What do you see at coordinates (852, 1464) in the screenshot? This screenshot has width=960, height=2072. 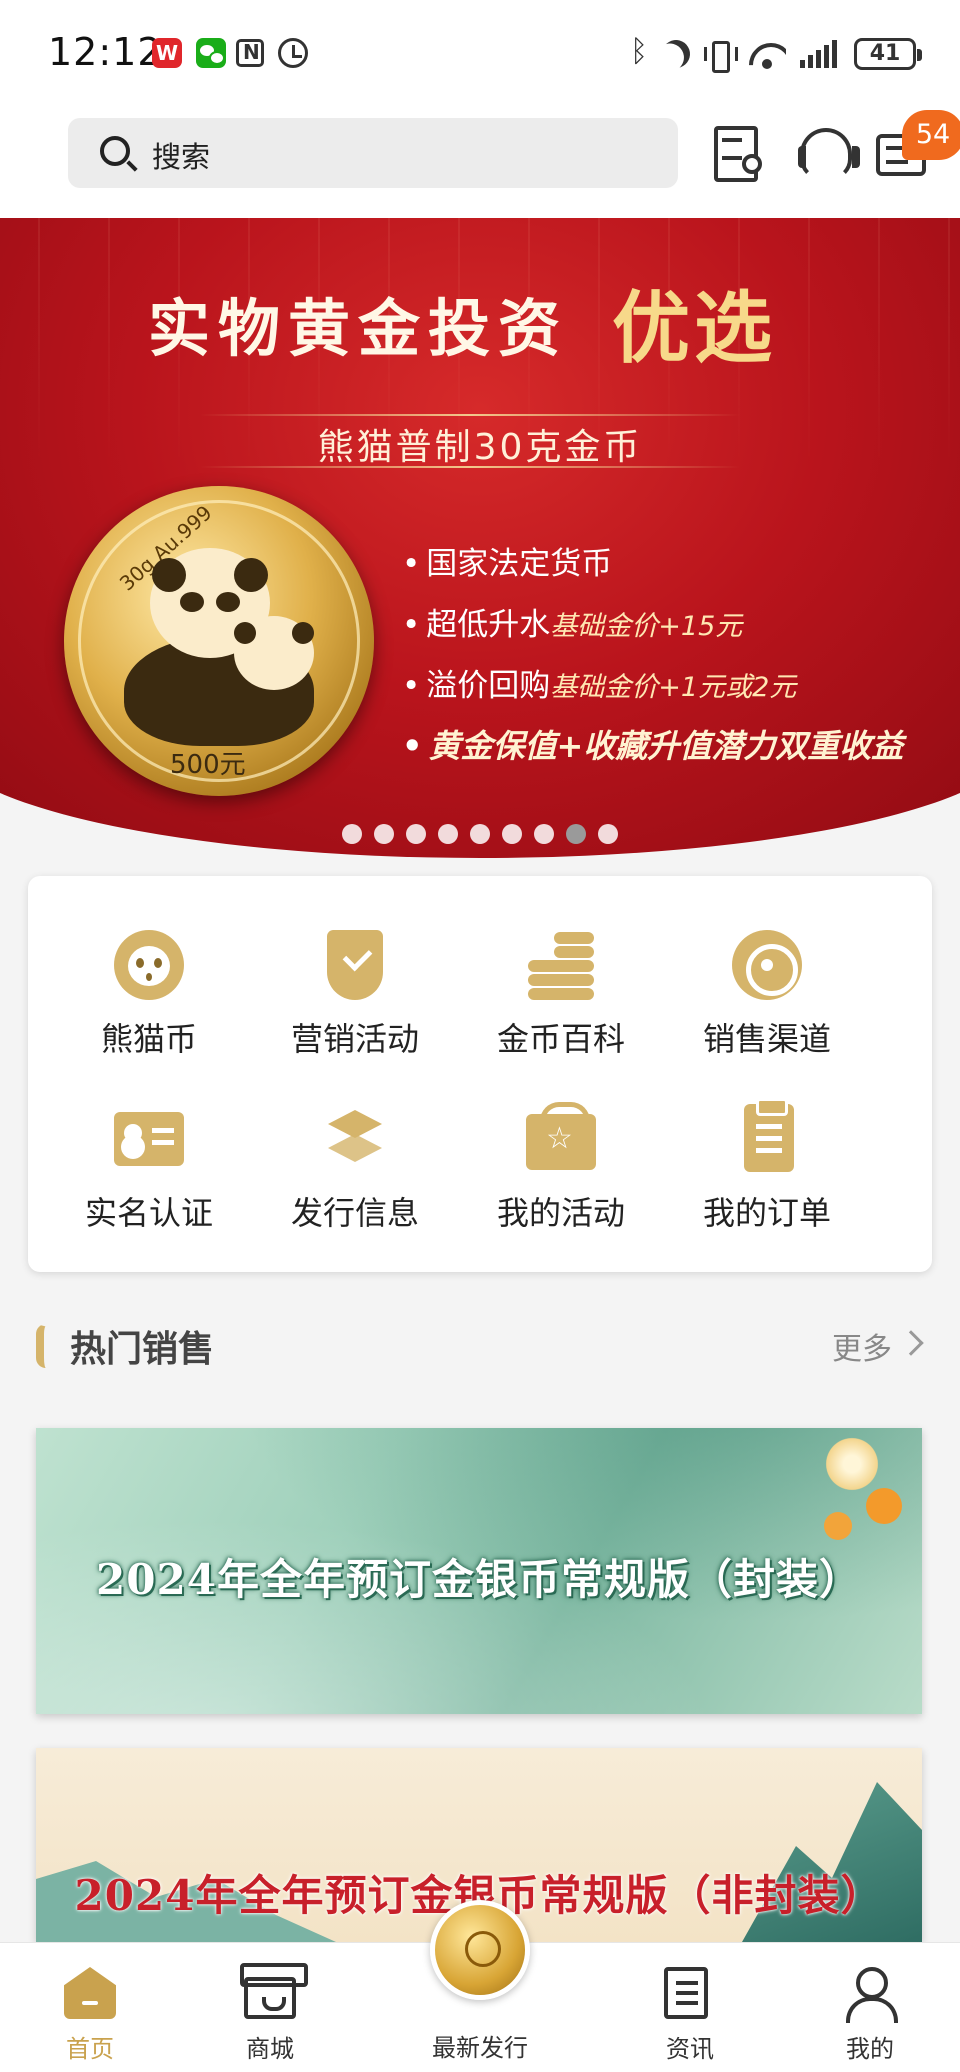 I see `flower-decoration` at bounding box center [852, 1464].